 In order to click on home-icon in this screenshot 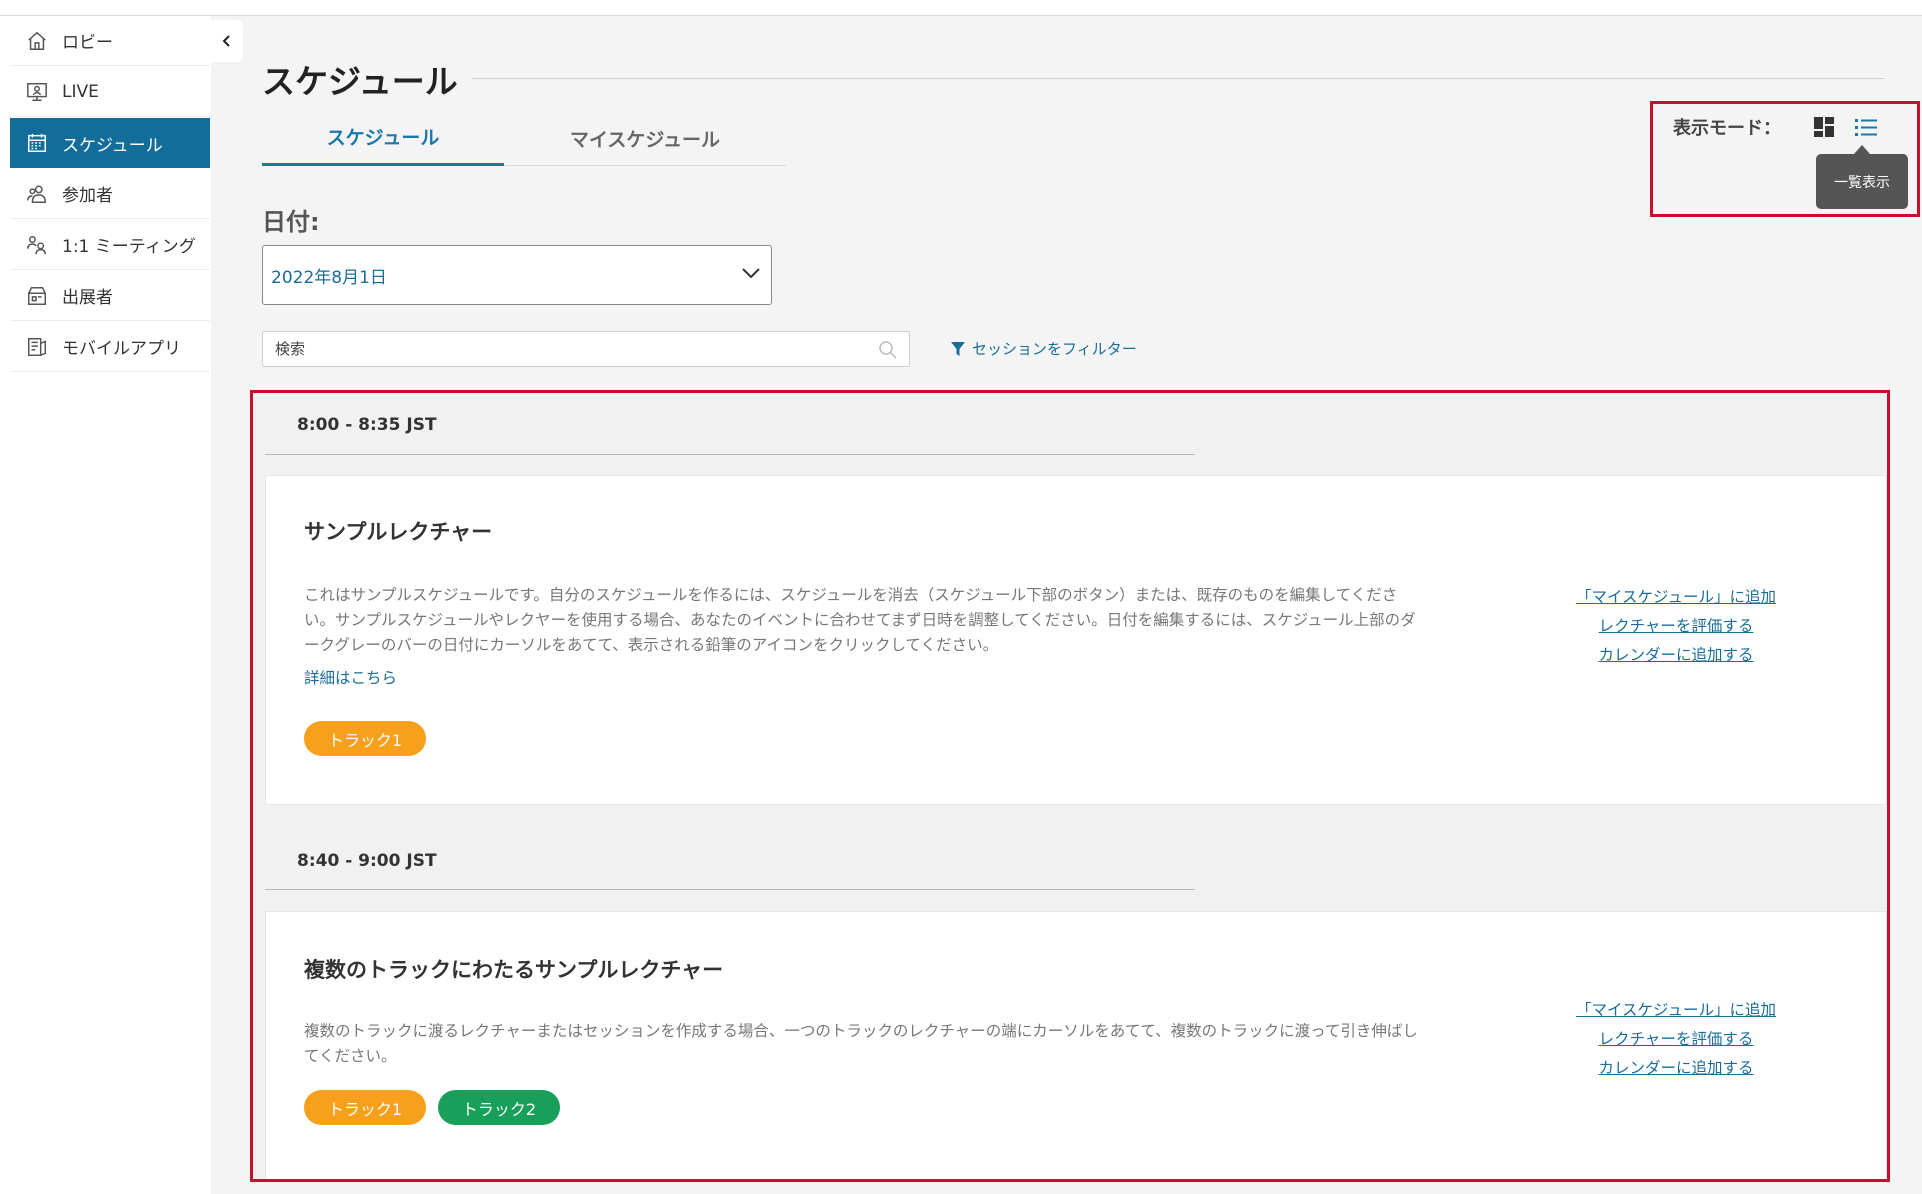, I will do `click(37, 41)`.